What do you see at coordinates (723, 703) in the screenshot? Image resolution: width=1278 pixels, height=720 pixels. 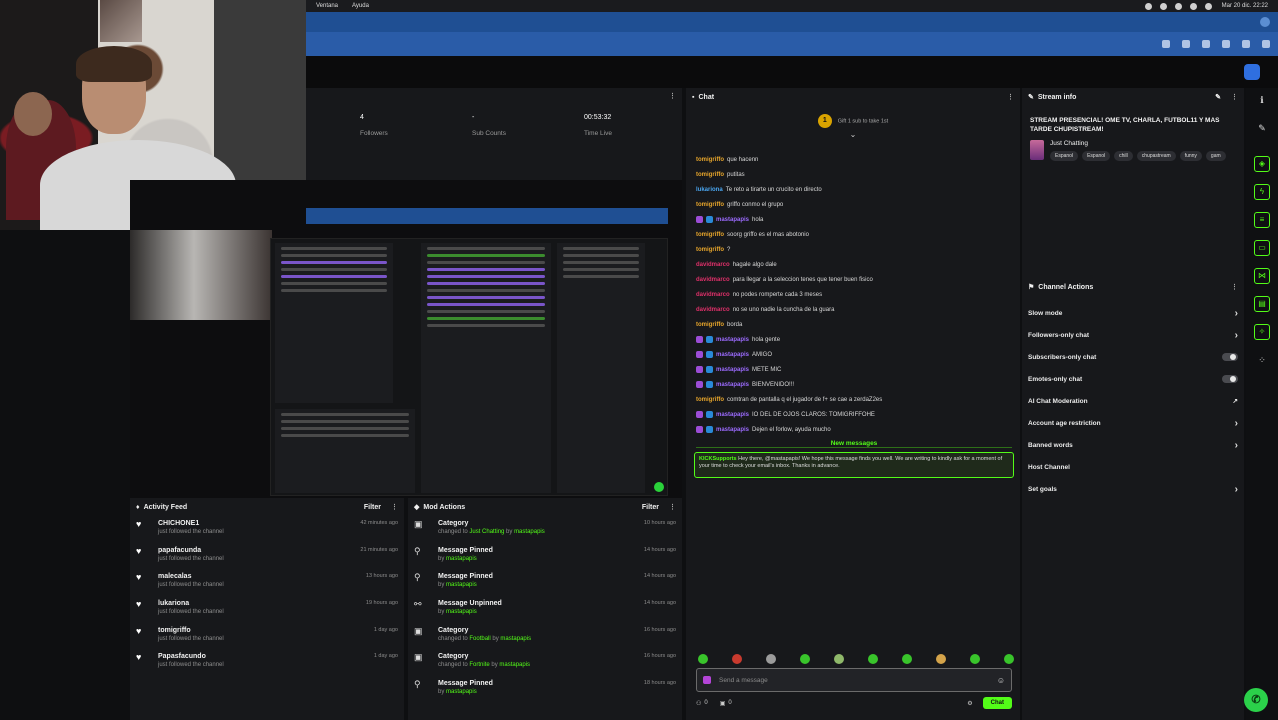 I see `gift-icon: ▣` at bounding box center [723, 703].